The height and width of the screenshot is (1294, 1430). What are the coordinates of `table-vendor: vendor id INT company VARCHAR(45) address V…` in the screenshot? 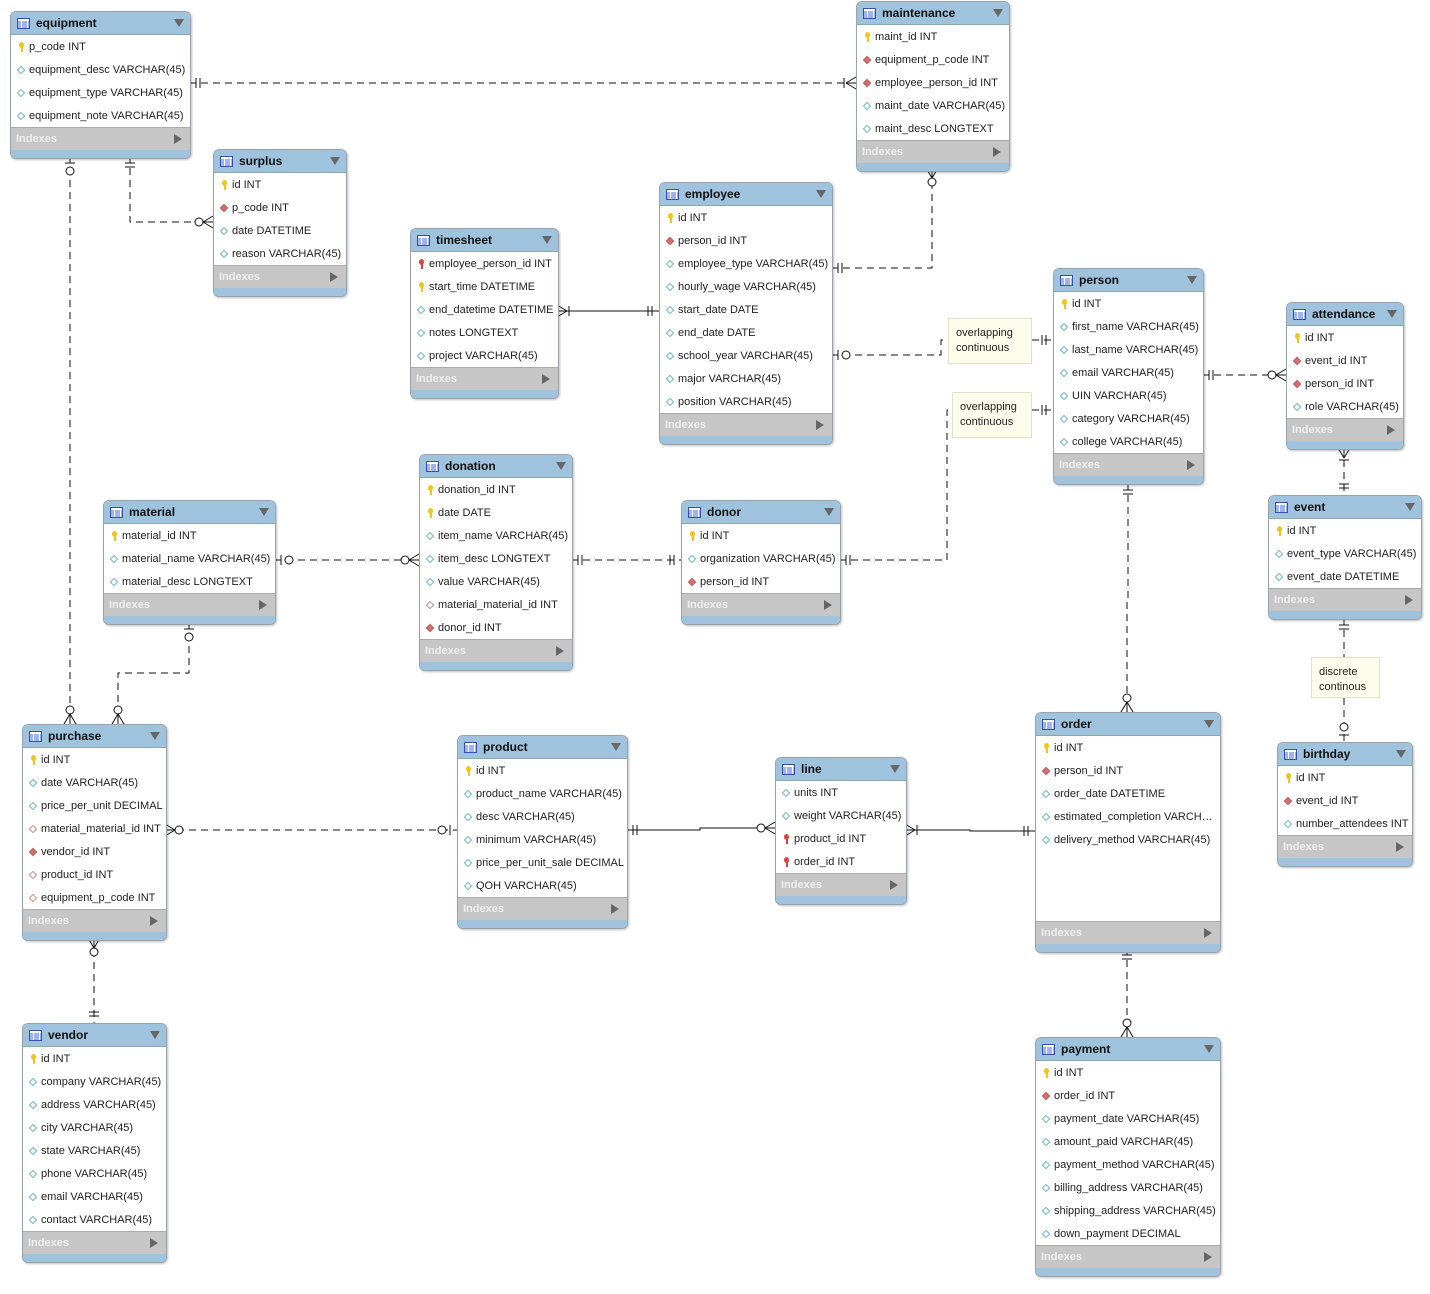 It's located at (94, 1143).